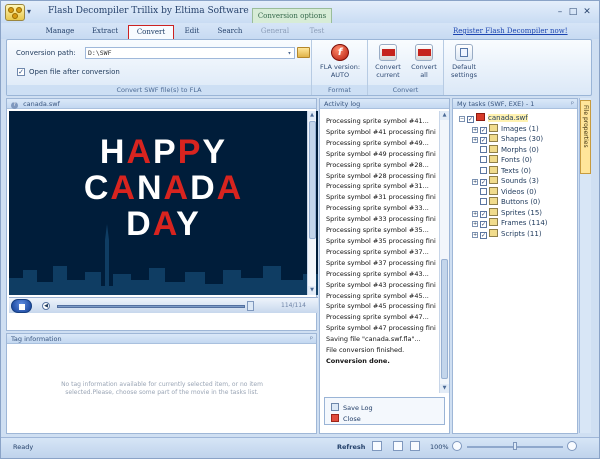 The height and width of the screenshot is (459, 600). What do you see at coordinates (74, 72) in the screenshot?
I see `open-file-label: Open file after conversion` at bounding box center [74, 72].